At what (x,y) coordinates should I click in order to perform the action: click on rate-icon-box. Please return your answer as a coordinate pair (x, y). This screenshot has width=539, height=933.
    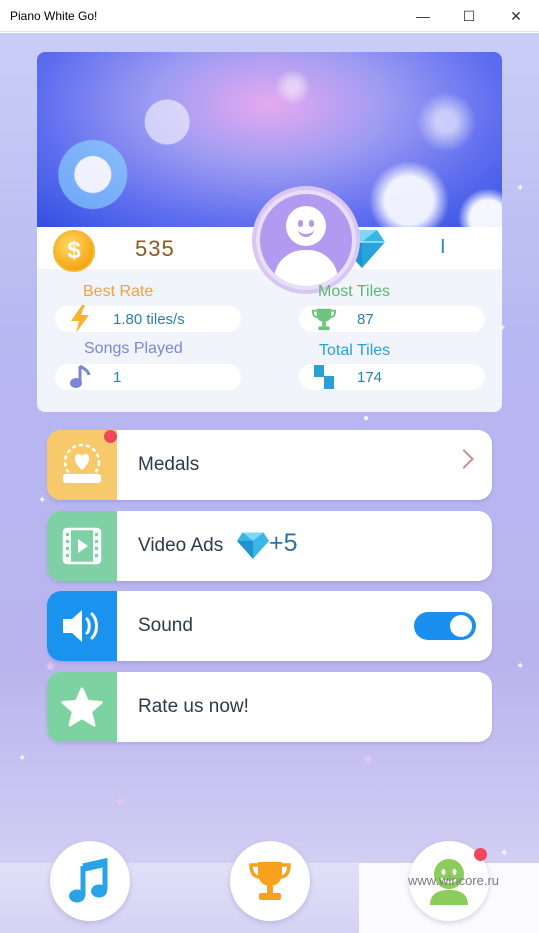
    Looking at the image, I should click on (82, 707).